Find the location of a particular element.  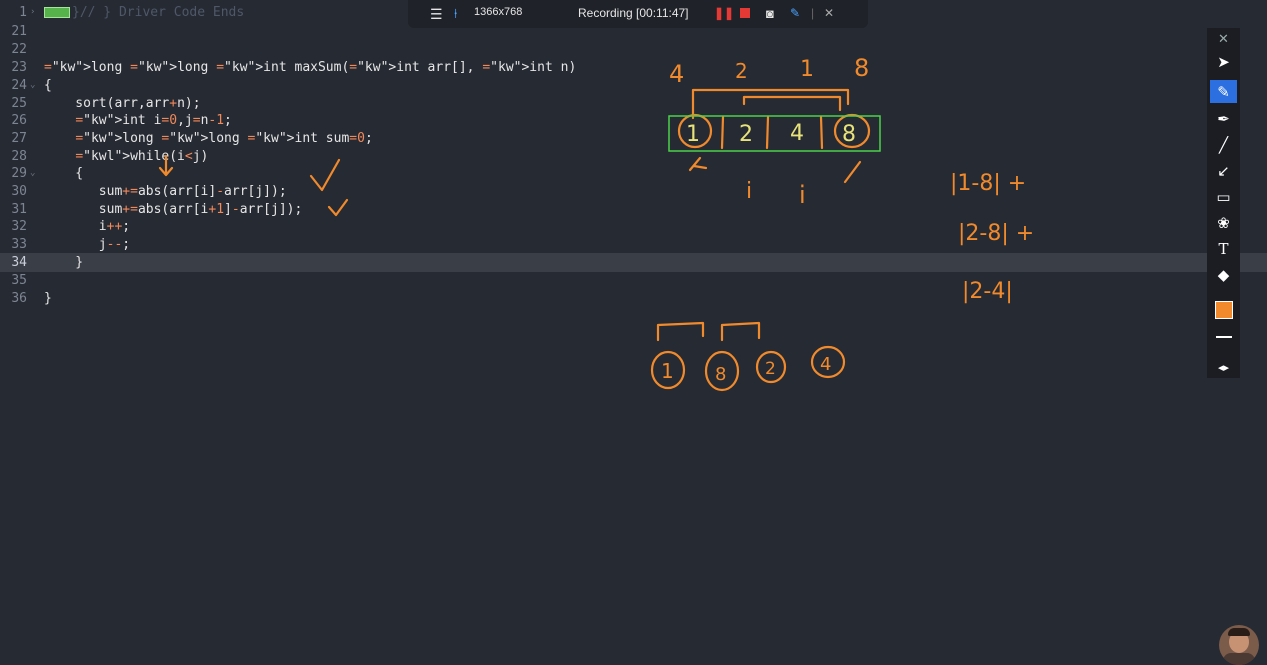

line-icon: ╱ is located at coordinates (1223, 144).